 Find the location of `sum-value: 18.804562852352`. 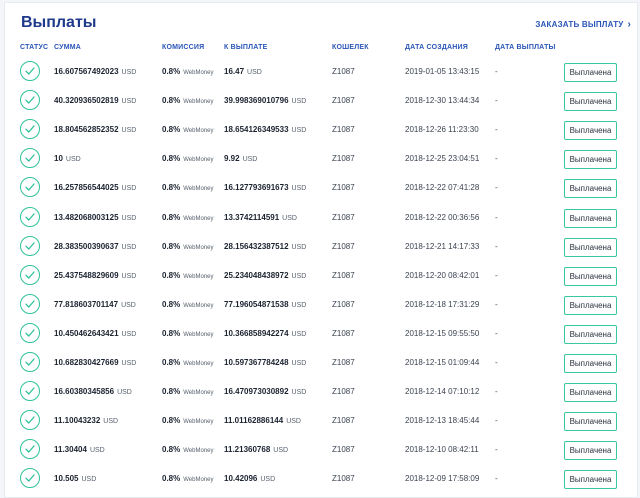

sum-value: 18.804562852352 is located at coordinates (86, 130).